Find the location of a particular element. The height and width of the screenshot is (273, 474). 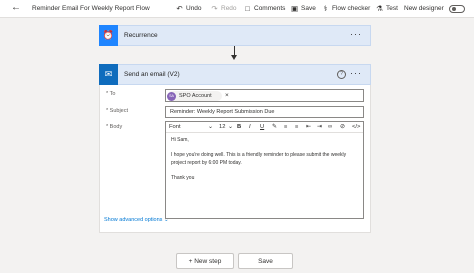

send-email-card-header: ✉ Send an email (V2) ? ··· is located at coordinates (235, 74).